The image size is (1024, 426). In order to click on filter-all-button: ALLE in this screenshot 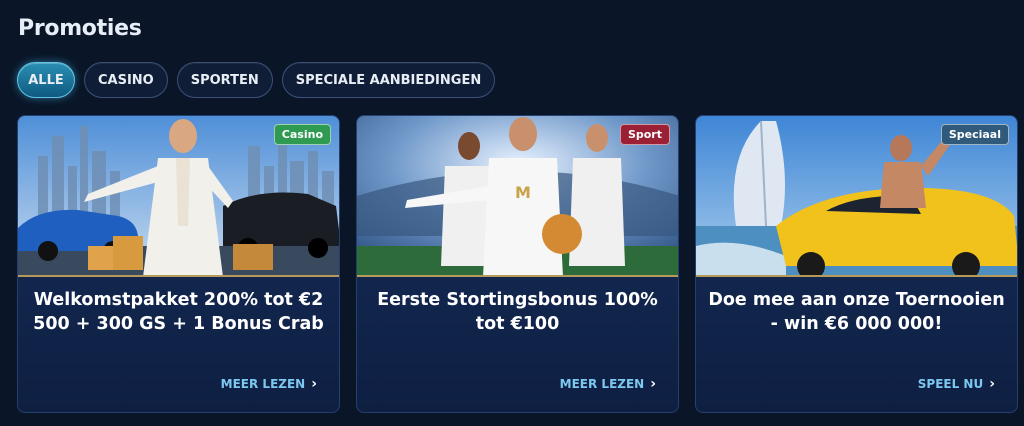, I will do `click(46, 80)`.